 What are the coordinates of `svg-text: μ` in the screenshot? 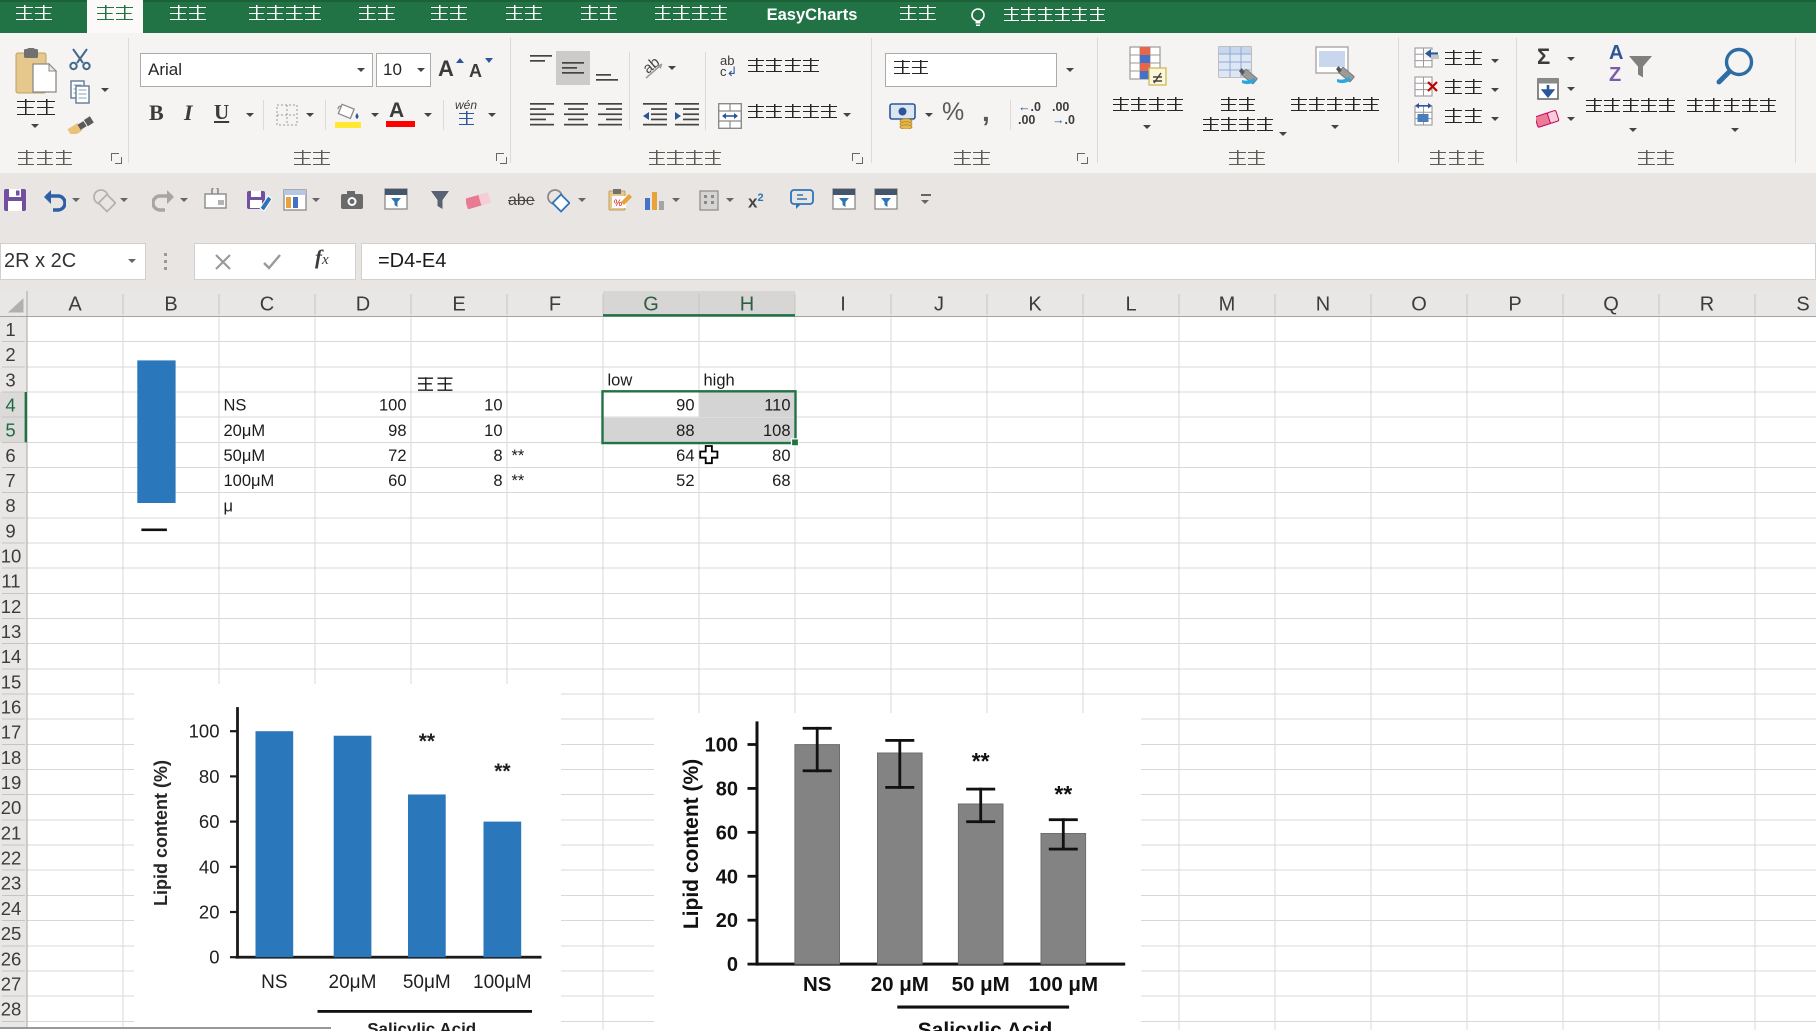 It's located at (229, 506).